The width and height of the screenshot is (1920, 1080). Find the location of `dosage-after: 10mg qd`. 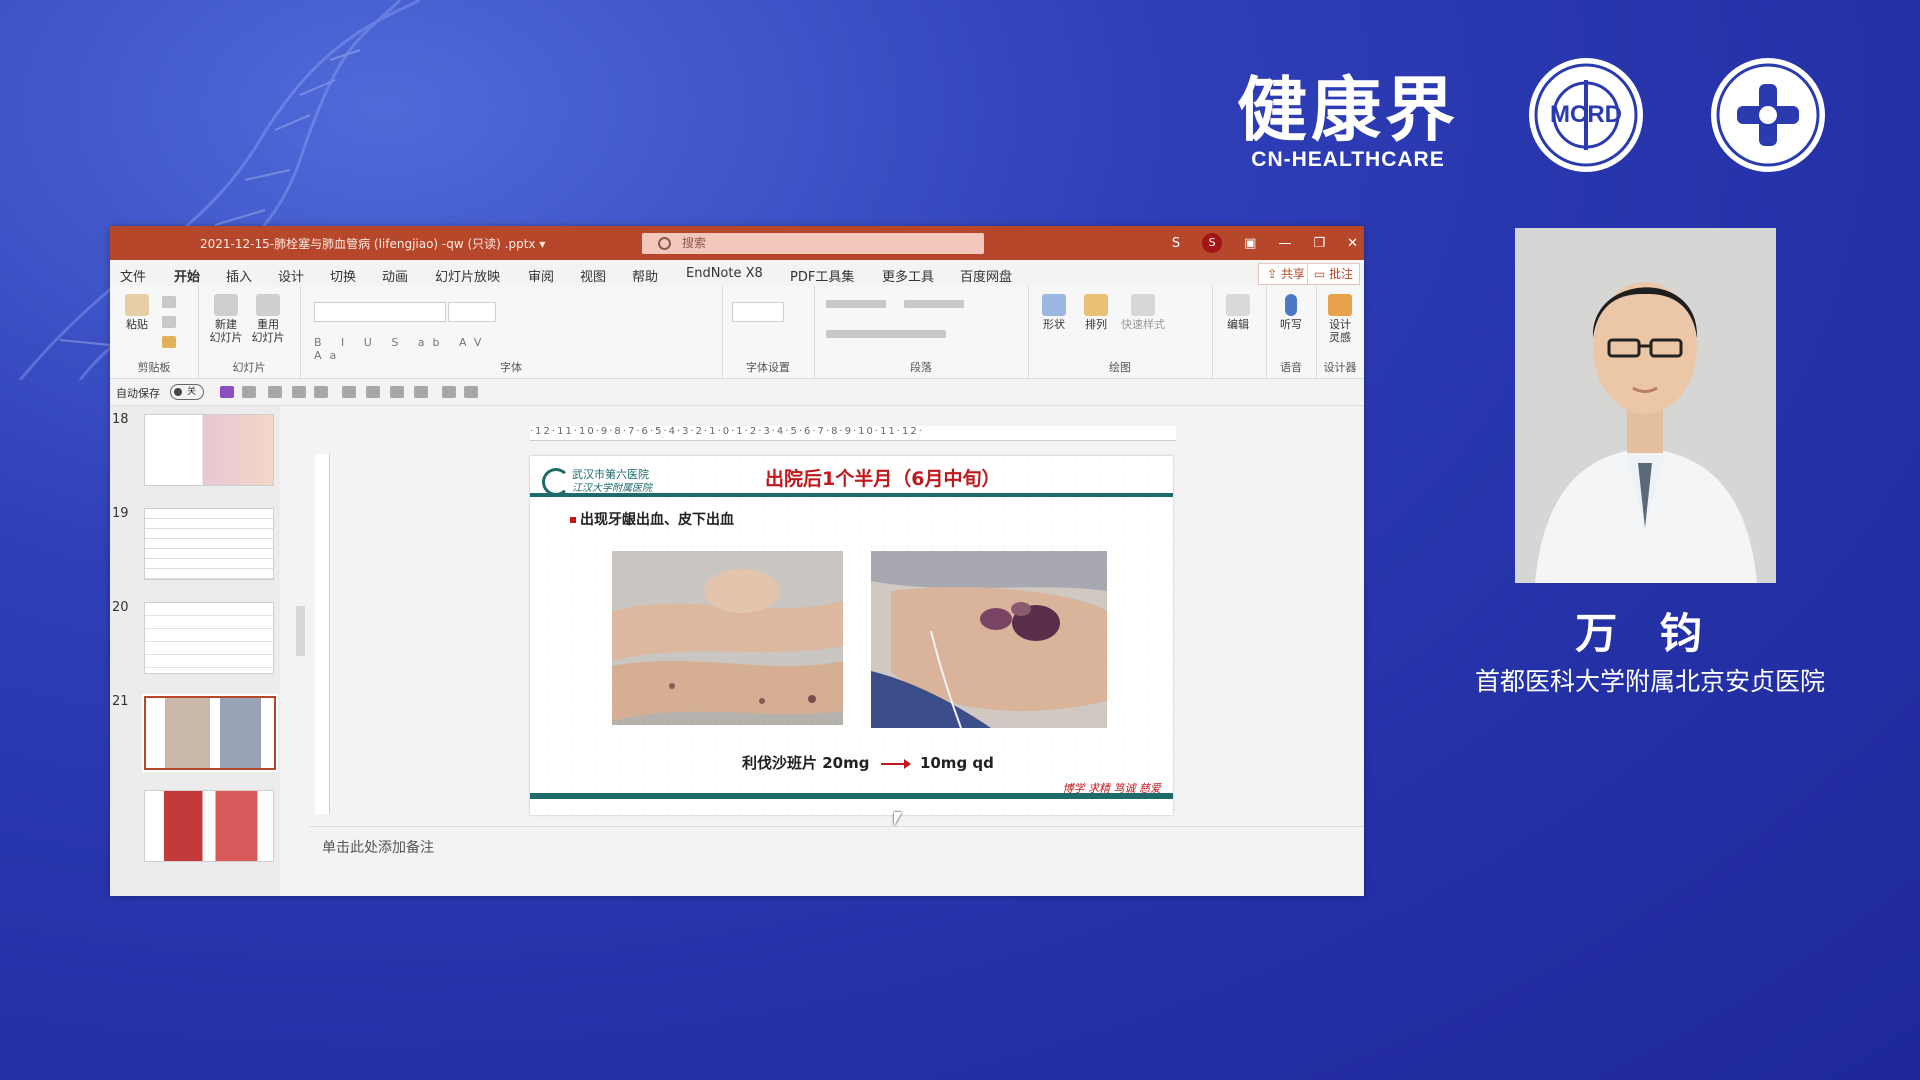

dosage-after: 10mg qd is located at coordinates (956, 763).